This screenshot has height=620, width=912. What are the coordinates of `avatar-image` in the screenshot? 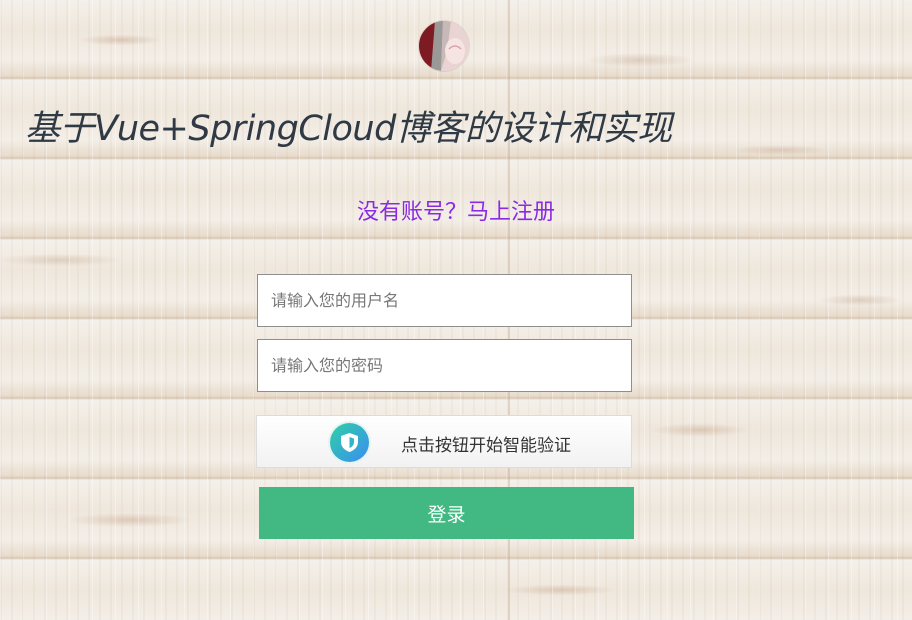 It's located at (444, 46).